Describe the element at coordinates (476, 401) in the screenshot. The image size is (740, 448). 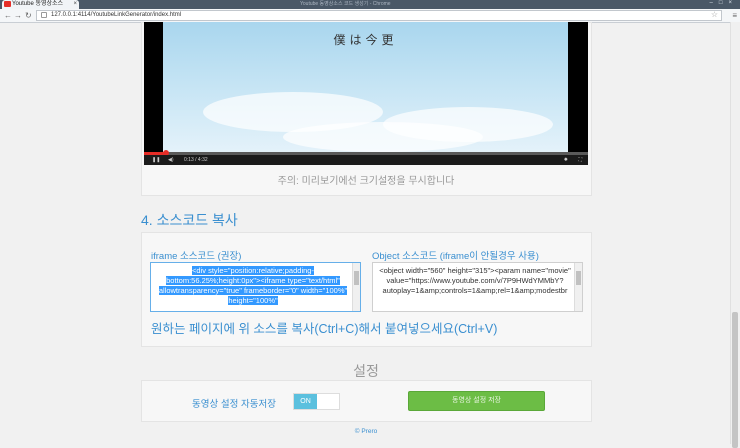
I see `save-video-settings-button: 동영상 설정 저장` at that location.